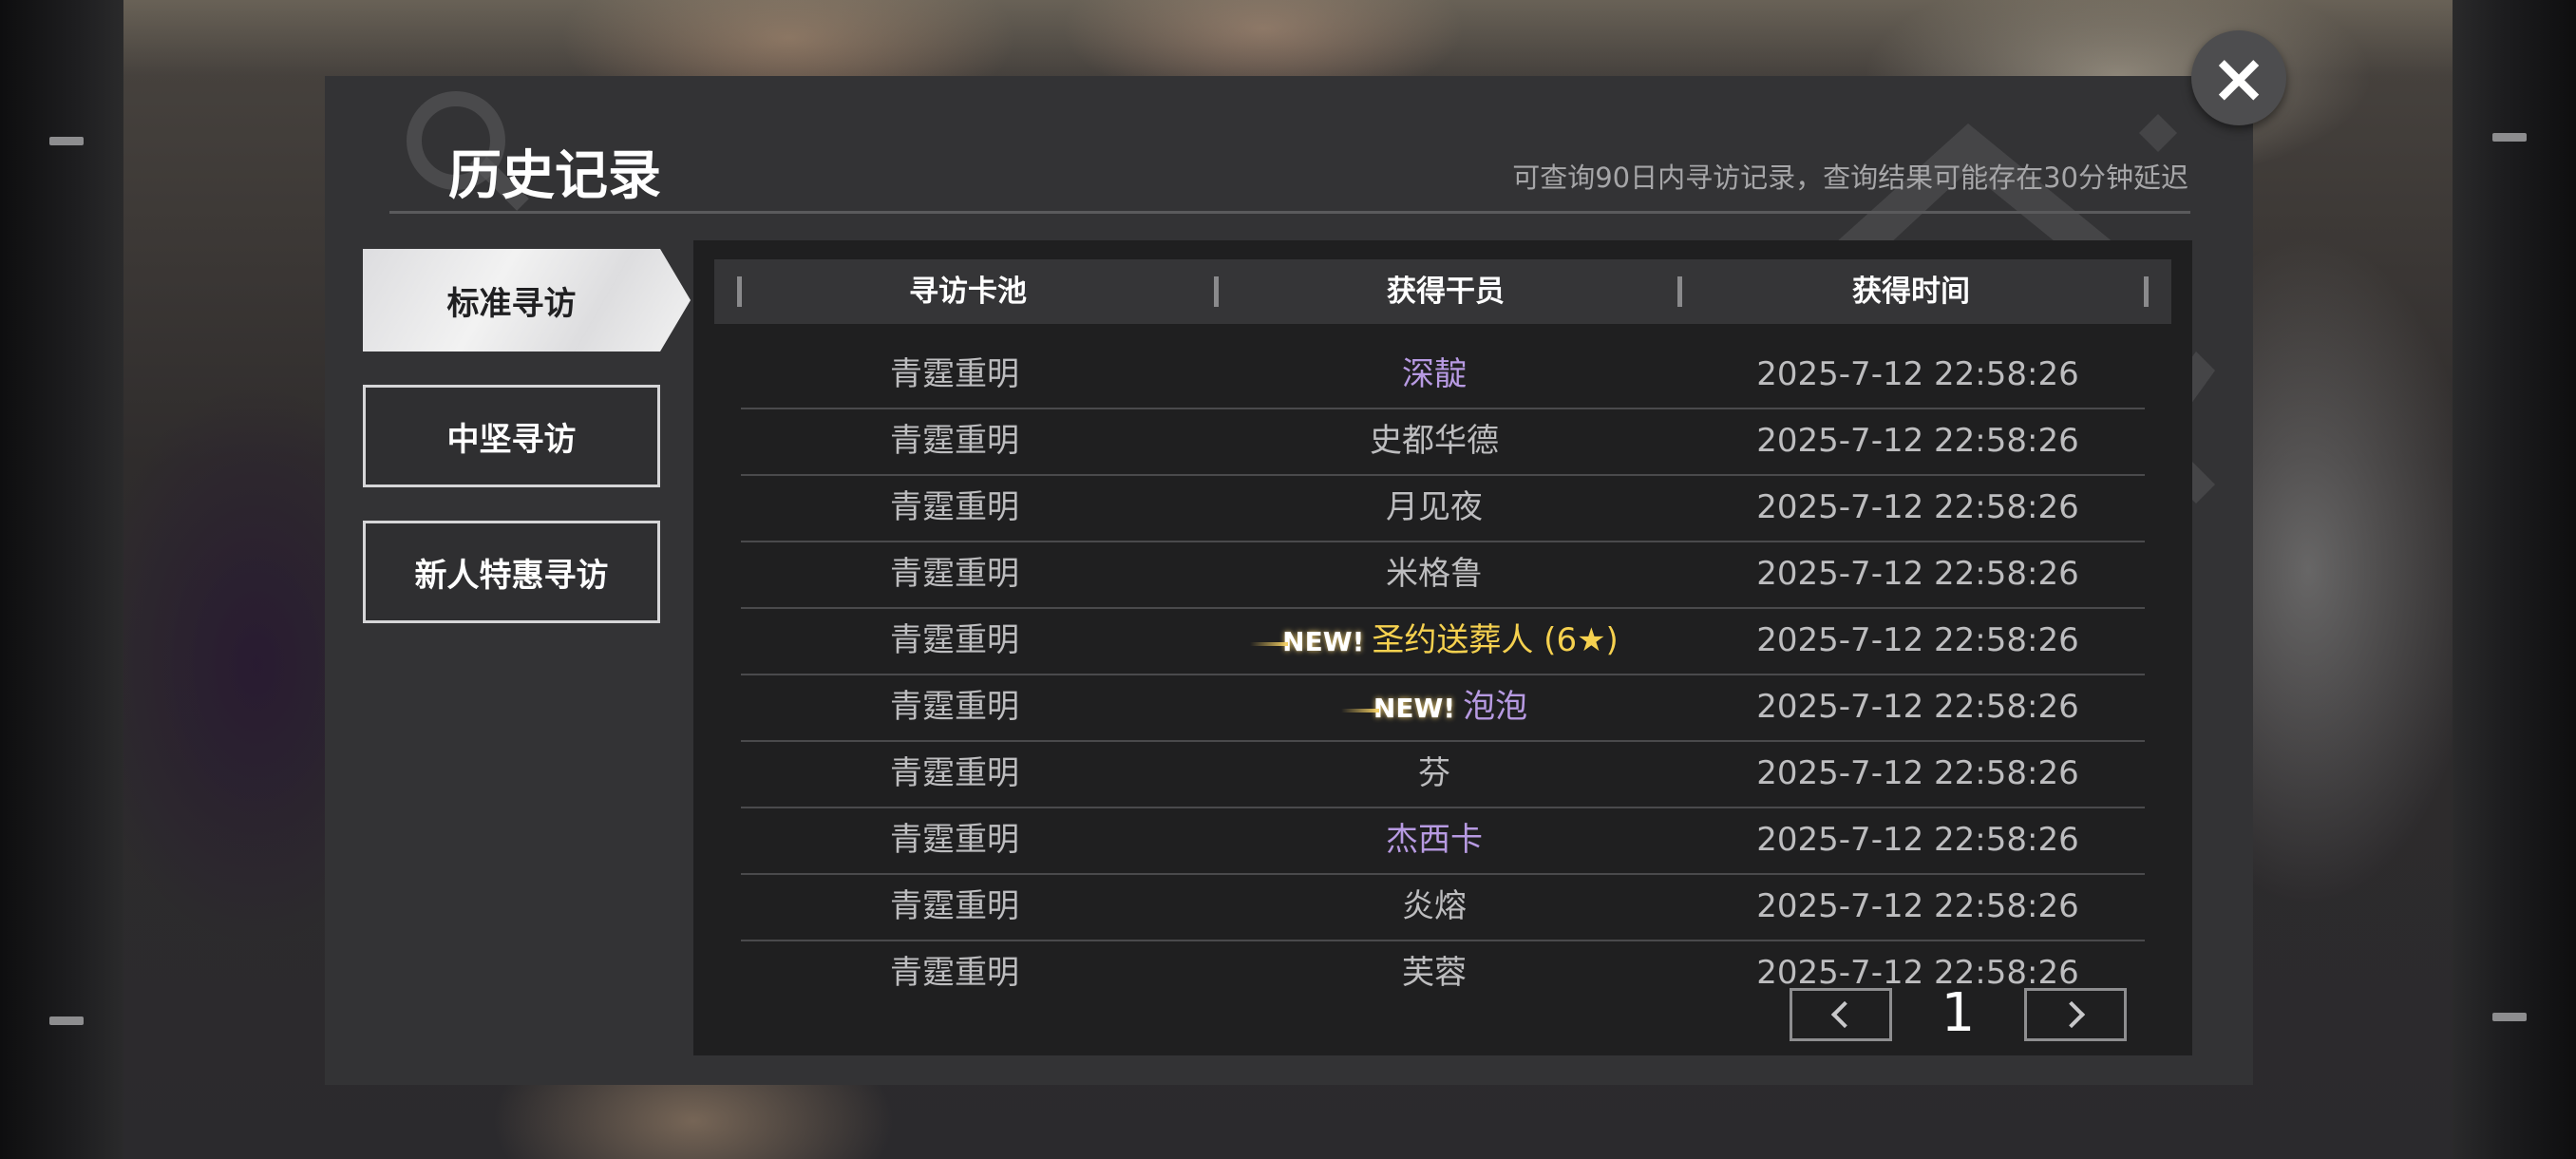  I want to click on tab-standard-headhunting: 标准寻访, so click(527, 300).